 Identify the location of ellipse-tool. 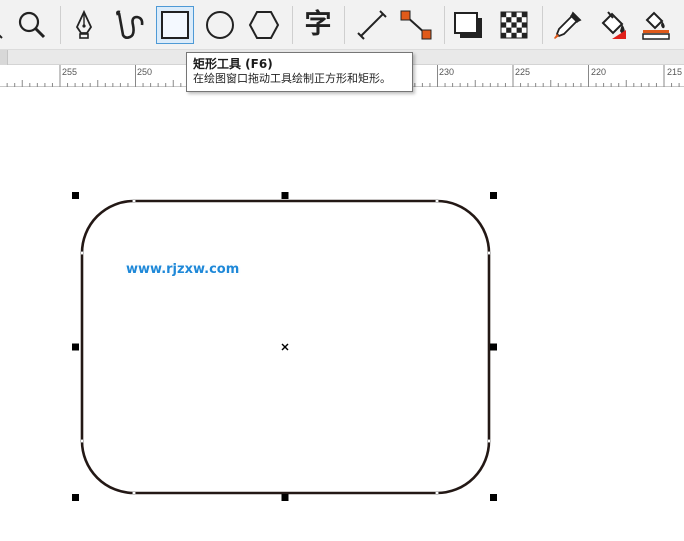
(220, 25).